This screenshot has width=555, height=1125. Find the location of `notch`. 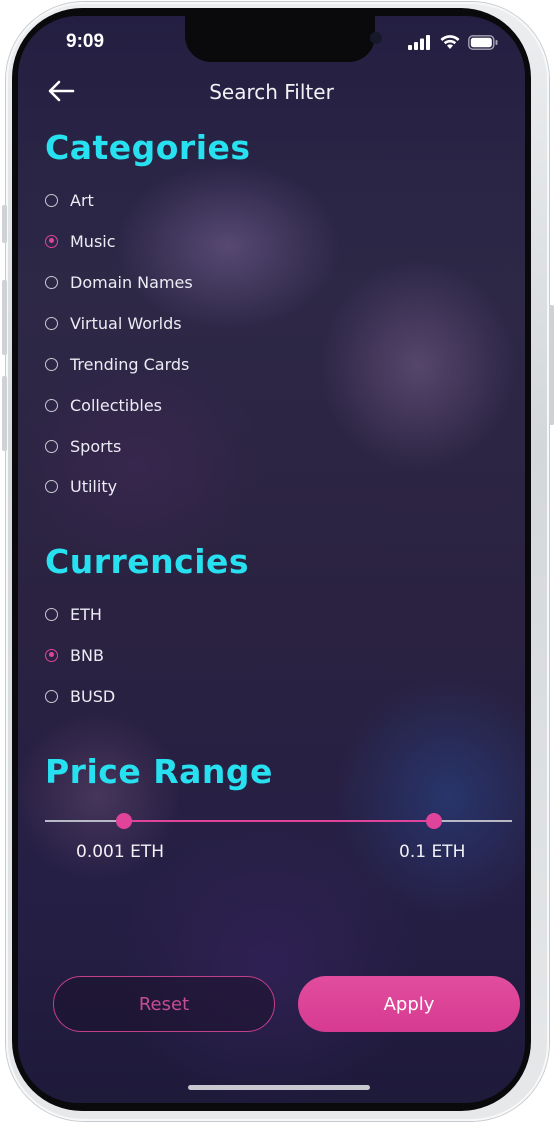

notch is located at coordinates (283, 39).